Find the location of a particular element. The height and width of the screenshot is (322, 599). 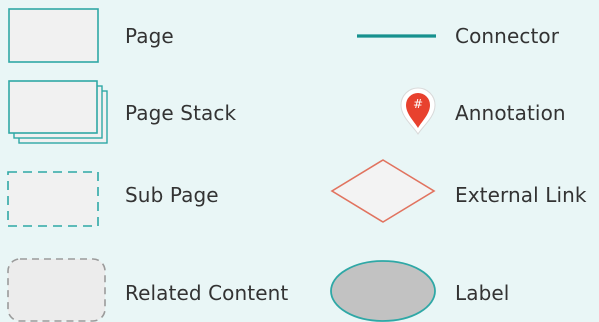

page-stack-icon is located at coordinates (59, 113).